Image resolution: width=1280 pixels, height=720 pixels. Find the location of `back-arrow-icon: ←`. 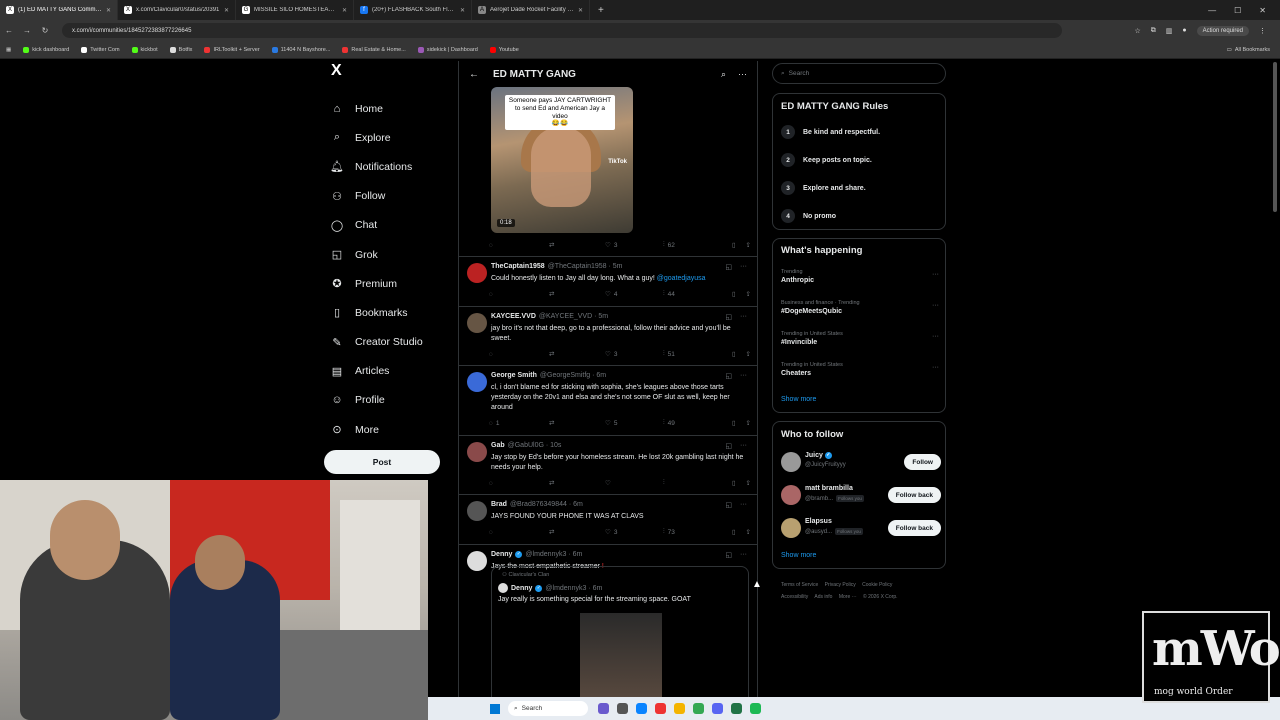

back-arrow-icon: ← is located at coordinates (474, 74).